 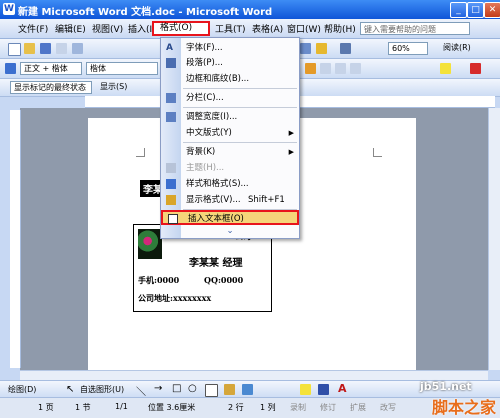 I want to click on markup-select: 显示标记的最终状态, so click(x=51, y=87).